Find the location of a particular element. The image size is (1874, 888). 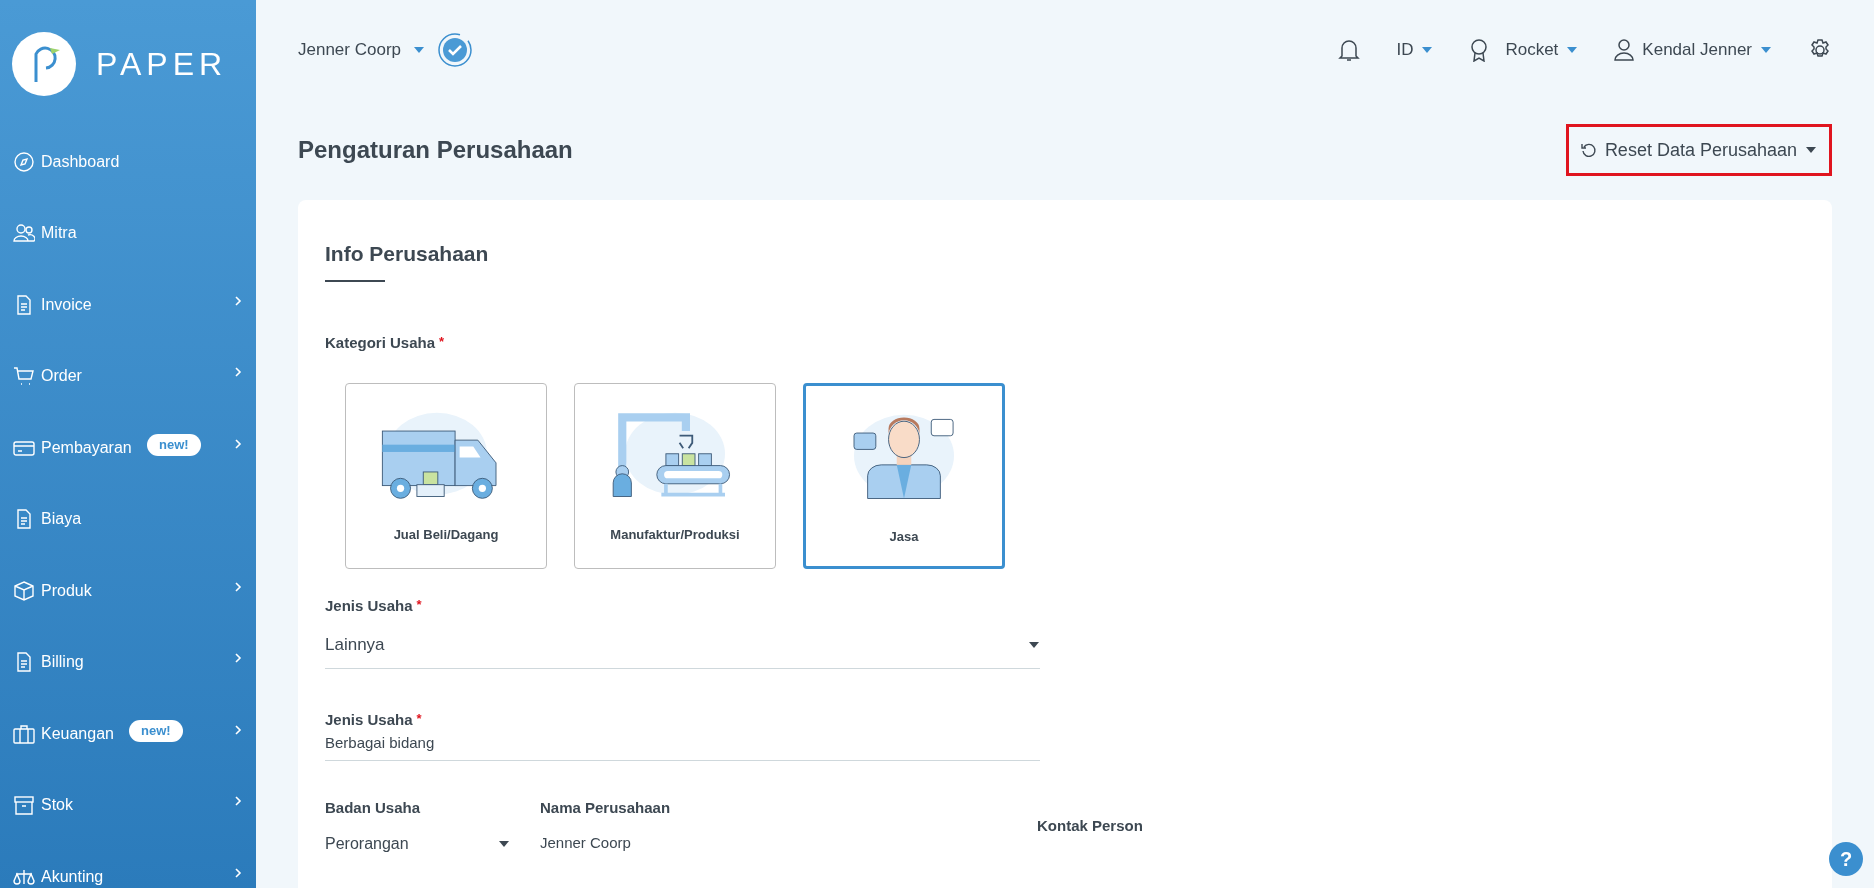

compass-icon is located at coordinates (24, 161).